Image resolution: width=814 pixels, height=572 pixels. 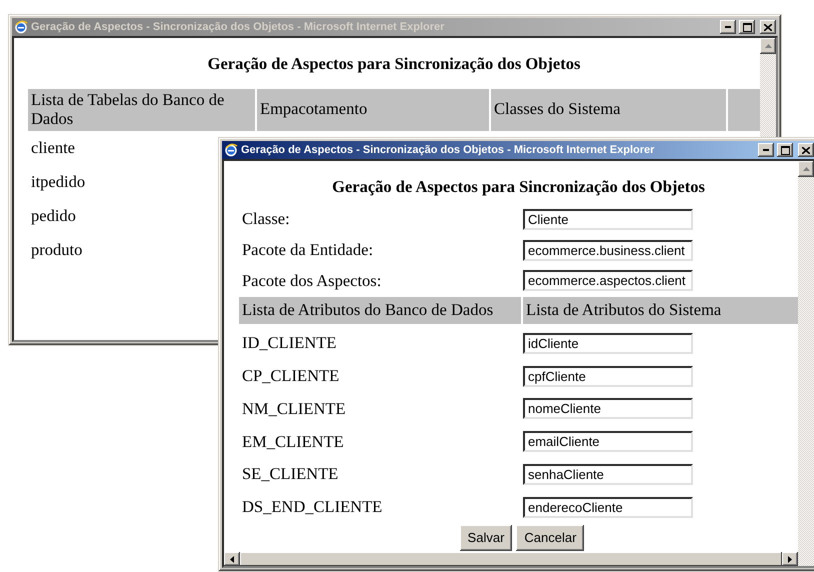 What do you see at coordinates (550, 538) in the screenshot?
I see `cancel-button: Cancelar` at bounding box center [550, 538].